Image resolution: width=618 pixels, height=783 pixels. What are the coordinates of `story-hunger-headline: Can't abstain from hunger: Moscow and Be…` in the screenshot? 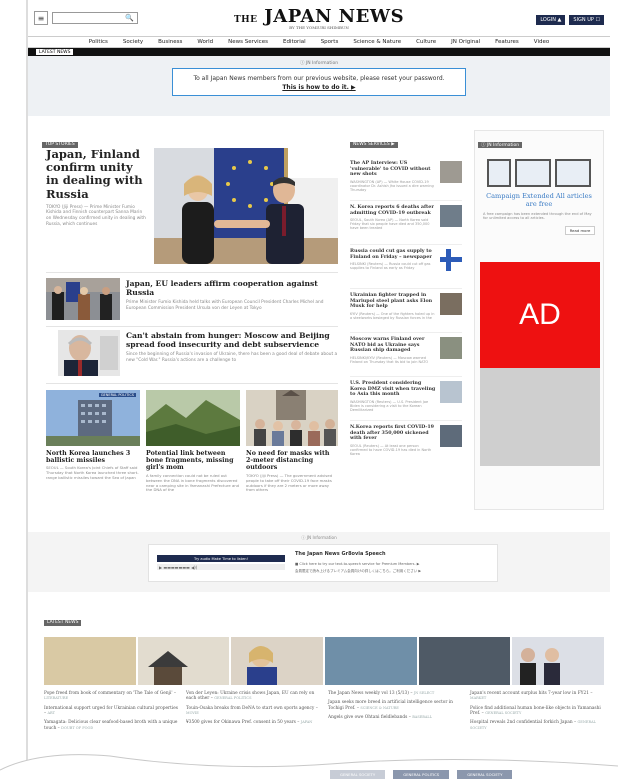 It's located at (232, 340).